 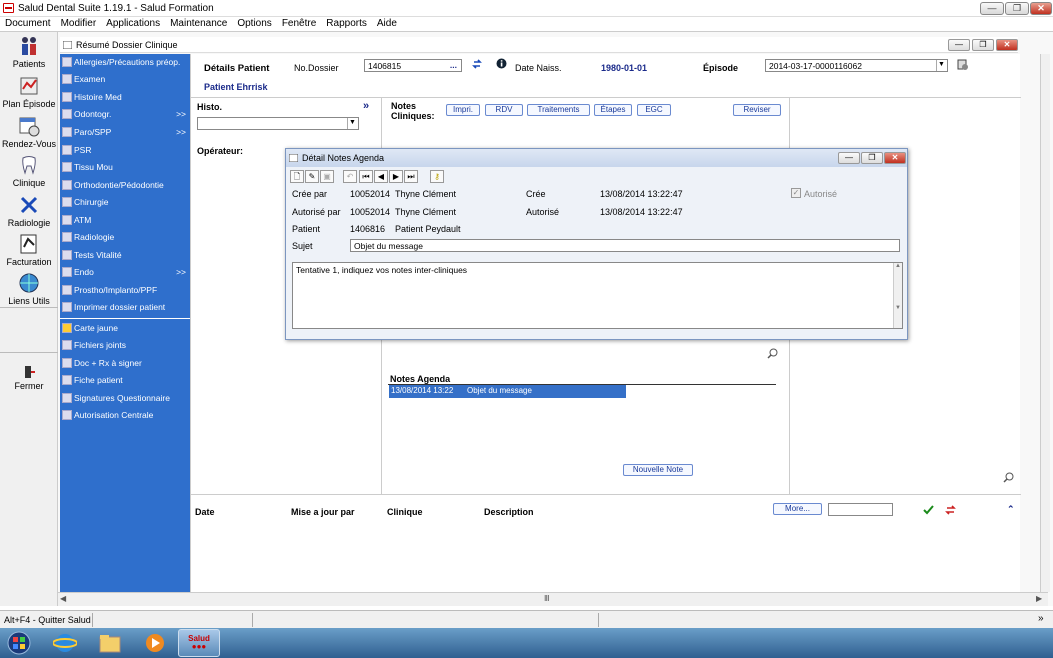 I want to click on undo-icon: ↶, so click(x=350, y=176).